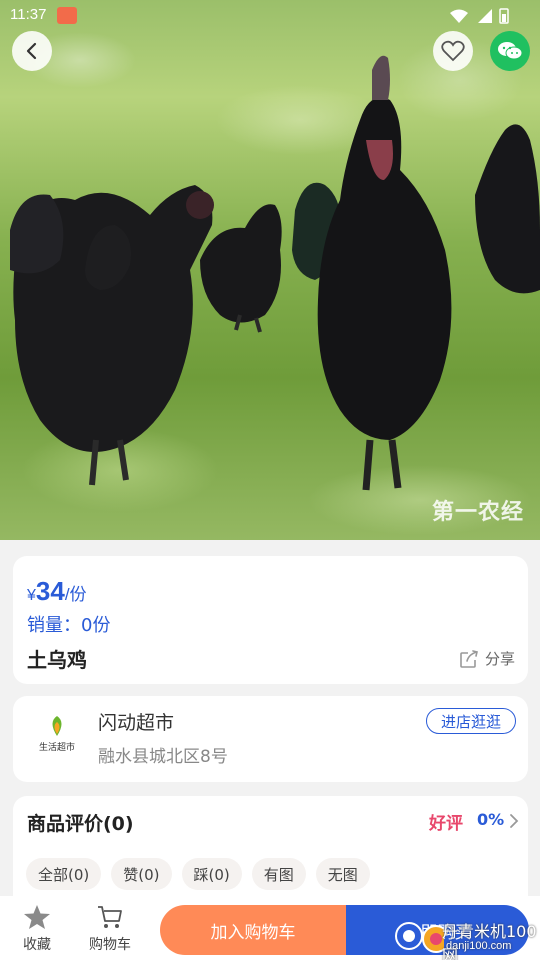 This screenshot has width=540, height=960. I want to click on filter-with-image: 有图, so click(278, 874).